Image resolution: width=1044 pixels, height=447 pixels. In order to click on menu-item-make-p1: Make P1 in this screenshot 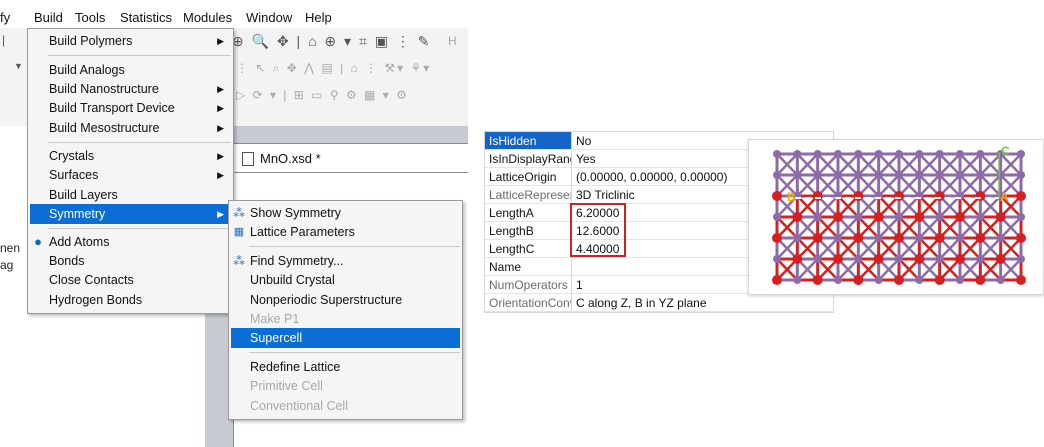, I will do `click(345, 319)`.